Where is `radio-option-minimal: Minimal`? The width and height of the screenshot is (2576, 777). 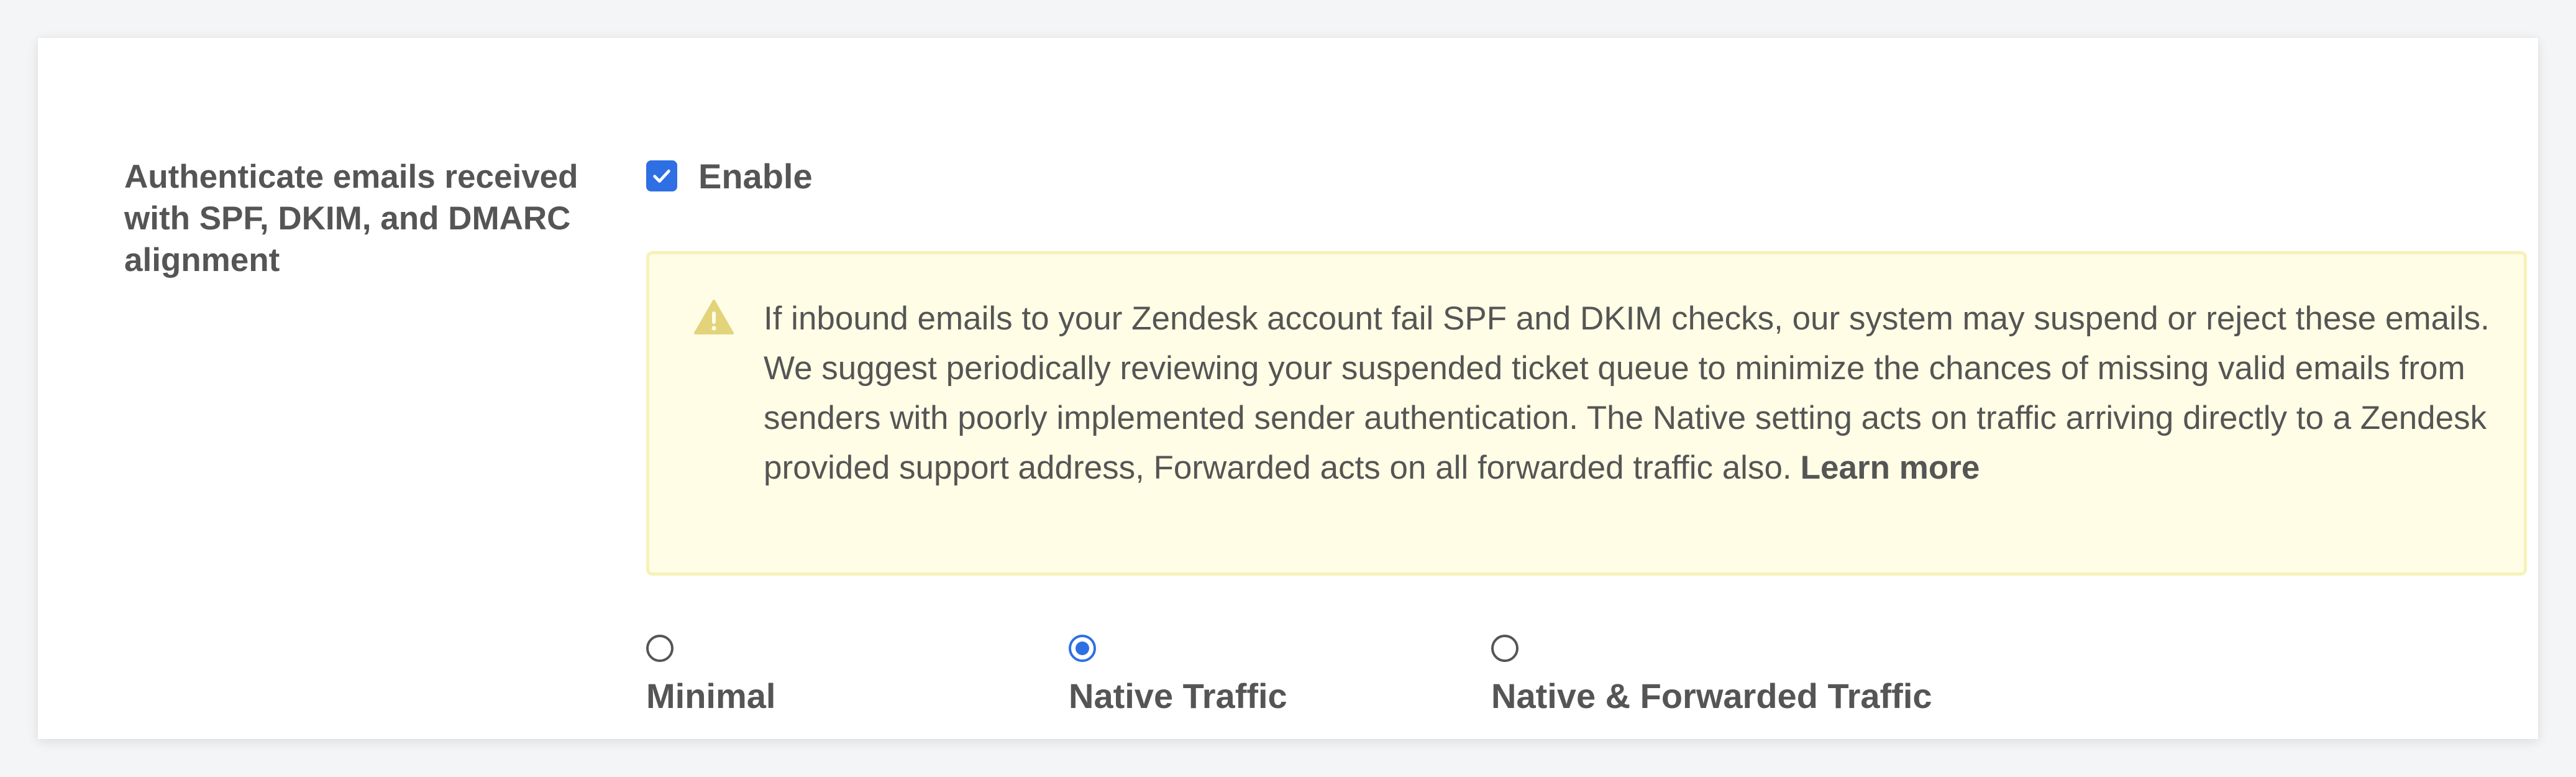 radio-option-minimal: Minimal is located at coordinates (710, 675).